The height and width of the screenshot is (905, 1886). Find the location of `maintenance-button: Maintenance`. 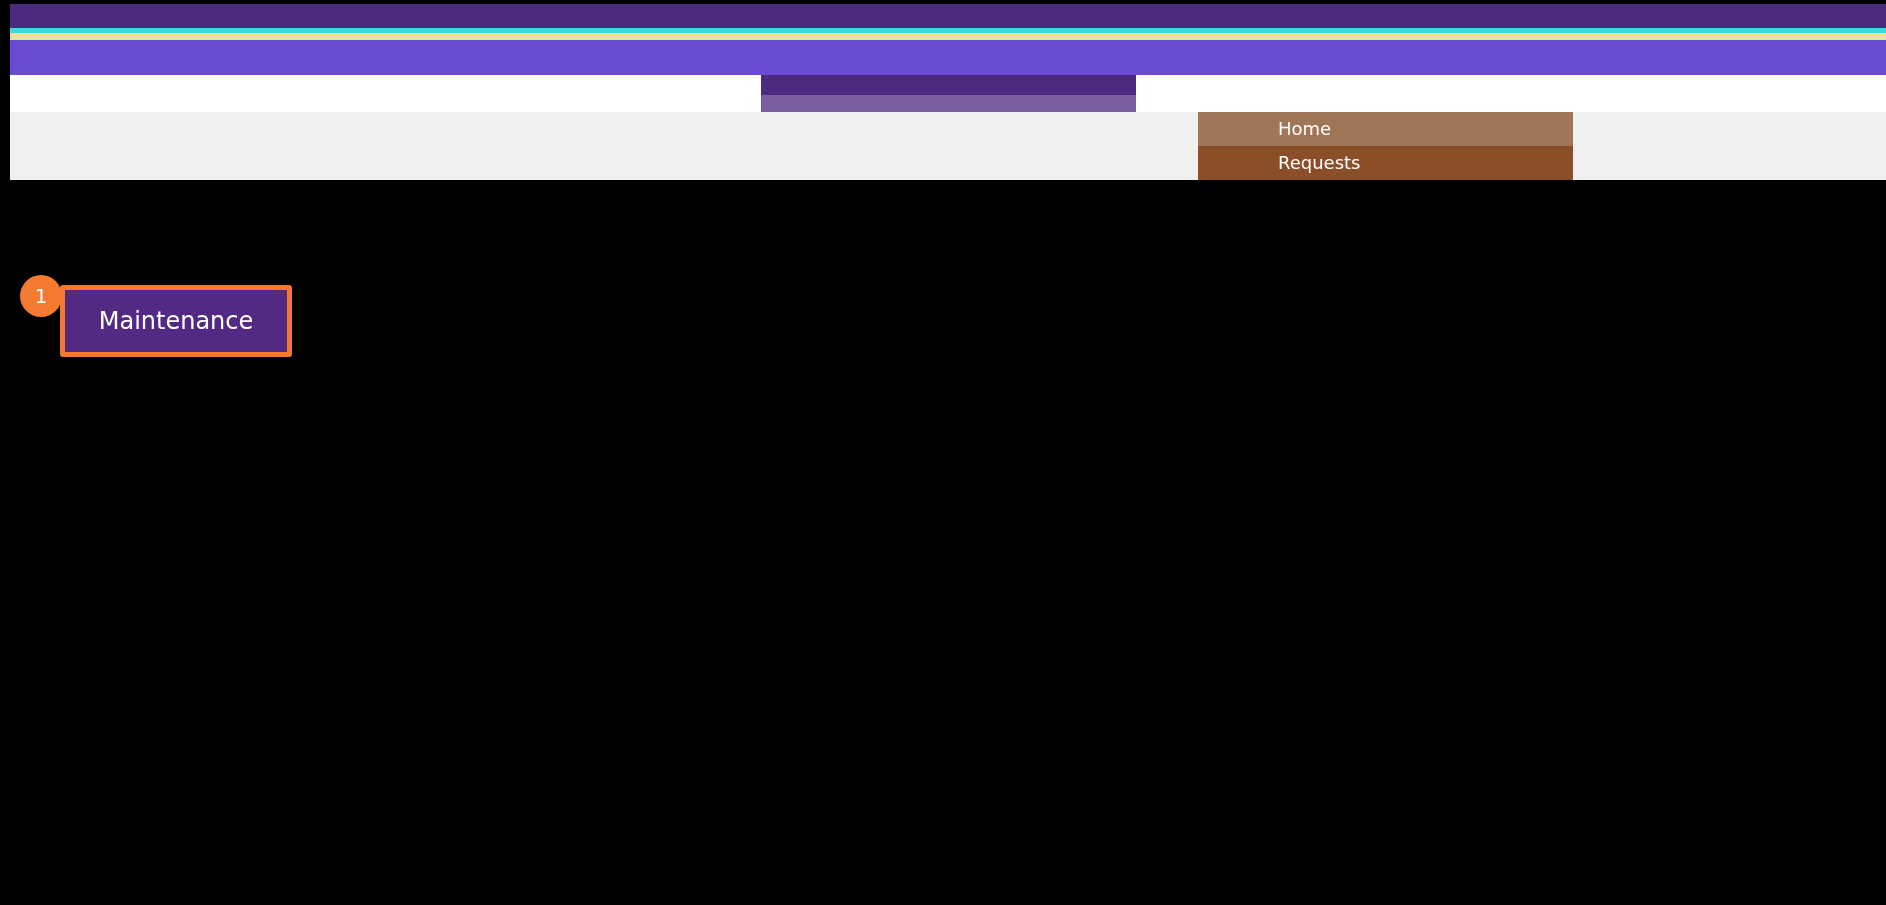

maintenance-button: Maintenance is located at coordinates (176, 321).